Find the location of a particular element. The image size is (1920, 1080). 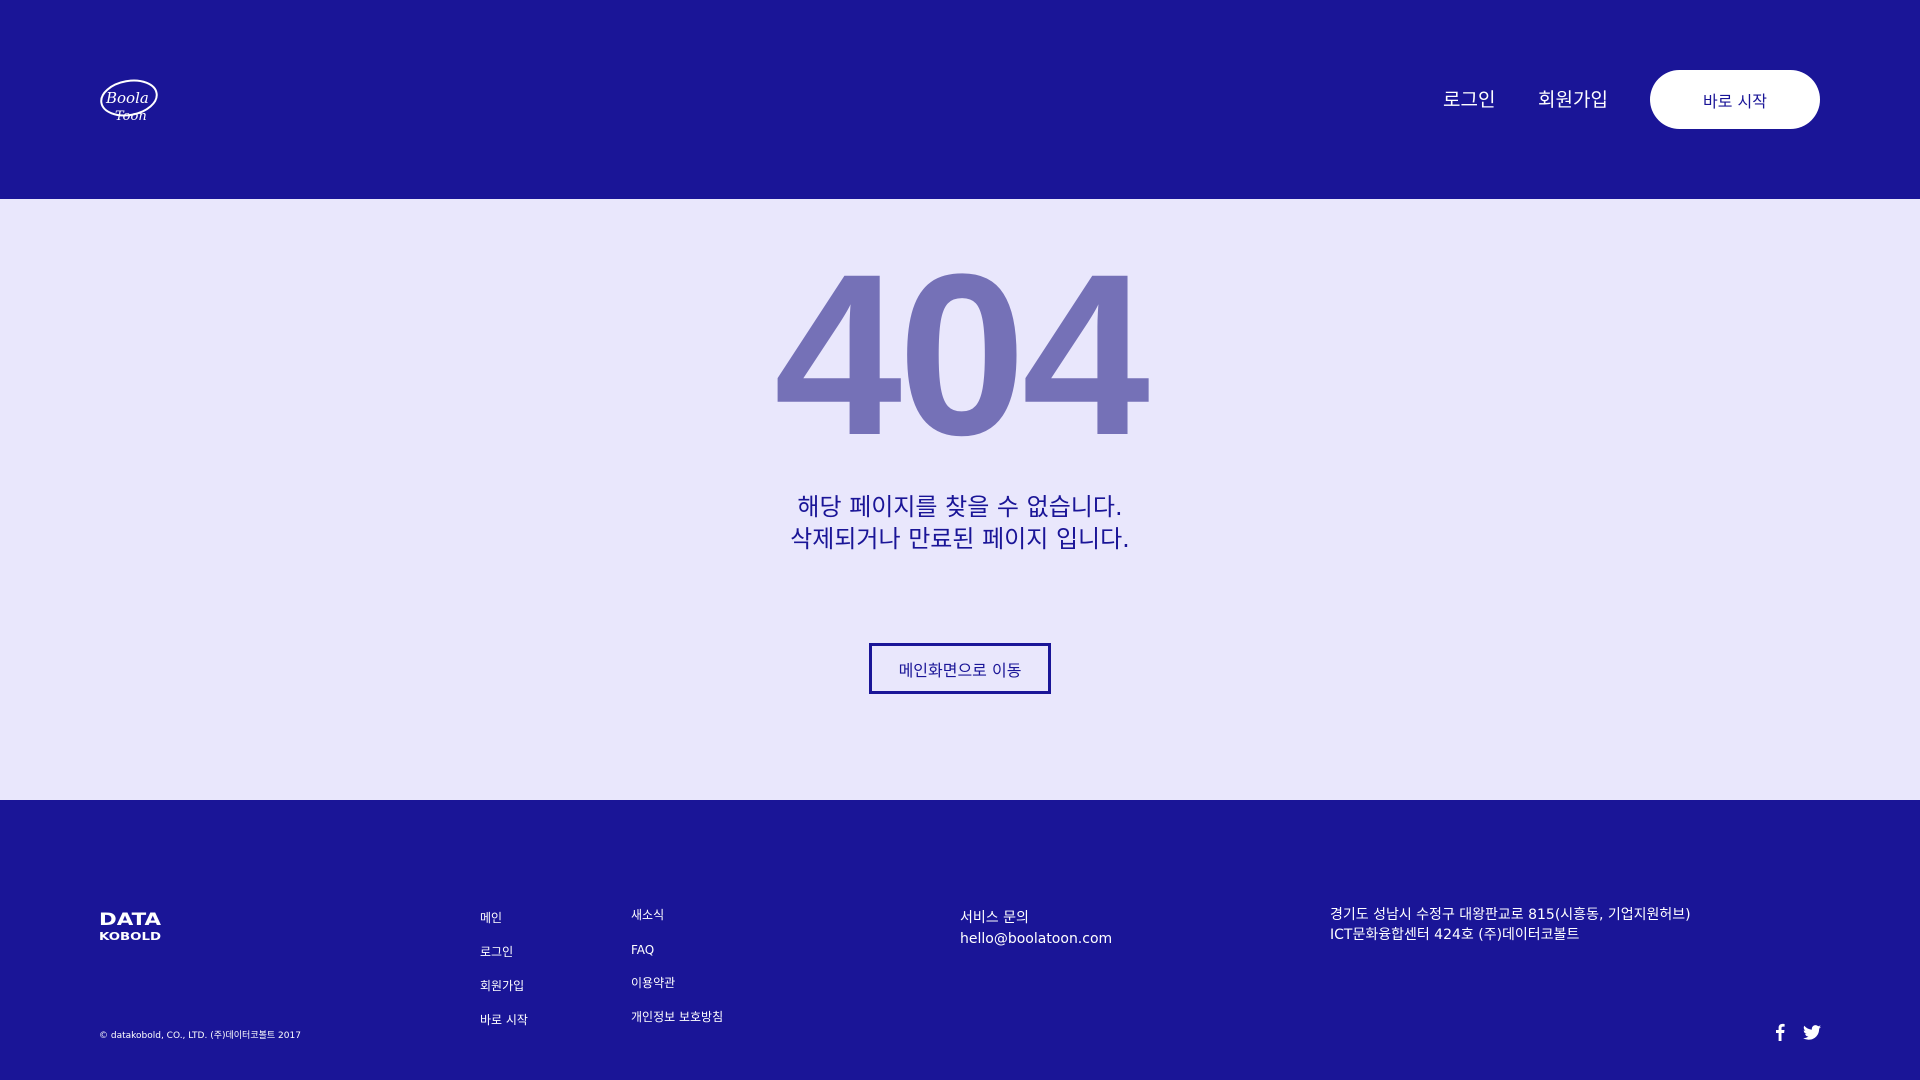

footer-link-faq: FAQ is located at coordinates (642, 950).